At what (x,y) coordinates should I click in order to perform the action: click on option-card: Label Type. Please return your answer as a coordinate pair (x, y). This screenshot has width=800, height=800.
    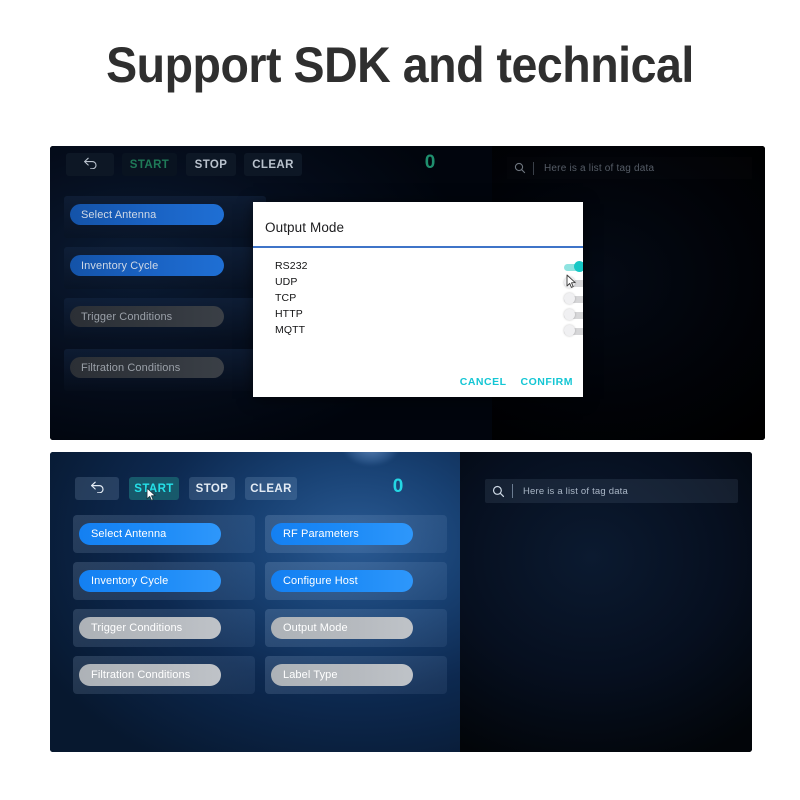
    Looking at the image, I should click on (356, 675).